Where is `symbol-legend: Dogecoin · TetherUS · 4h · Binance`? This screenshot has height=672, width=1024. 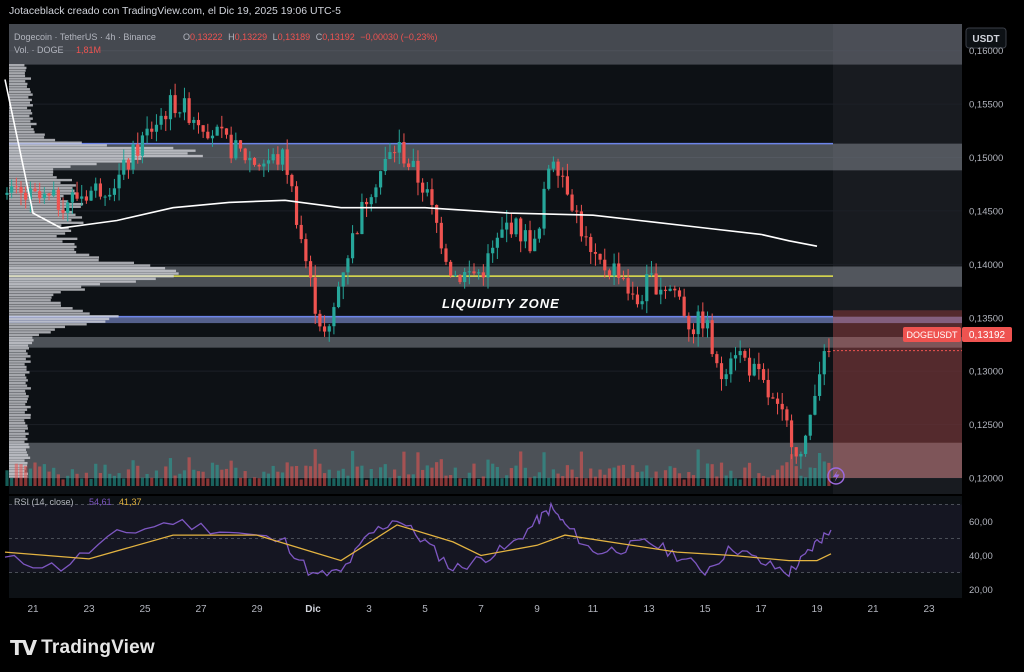
symbol-legend: Dogecoin · TetherUS · 4h · Binance is located at coordinates (85, 37).